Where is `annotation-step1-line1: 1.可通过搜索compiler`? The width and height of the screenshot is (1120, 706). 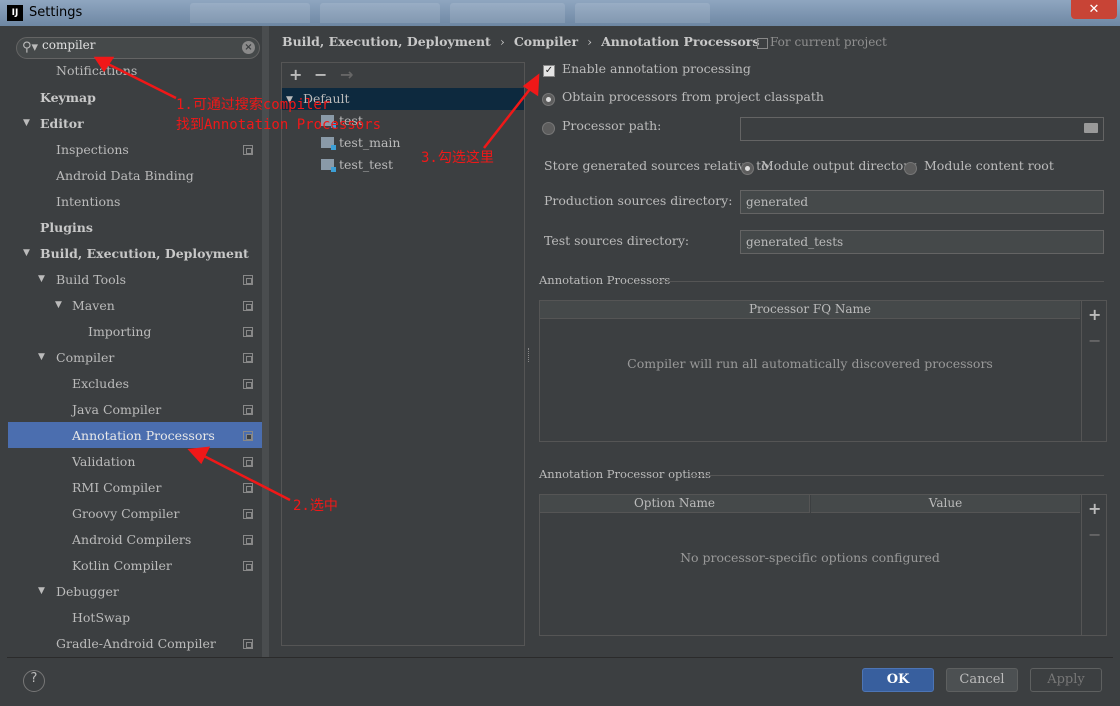 annotation-step1-line1: 1.可通过搜索compiler is located at coordinates (253, 105).